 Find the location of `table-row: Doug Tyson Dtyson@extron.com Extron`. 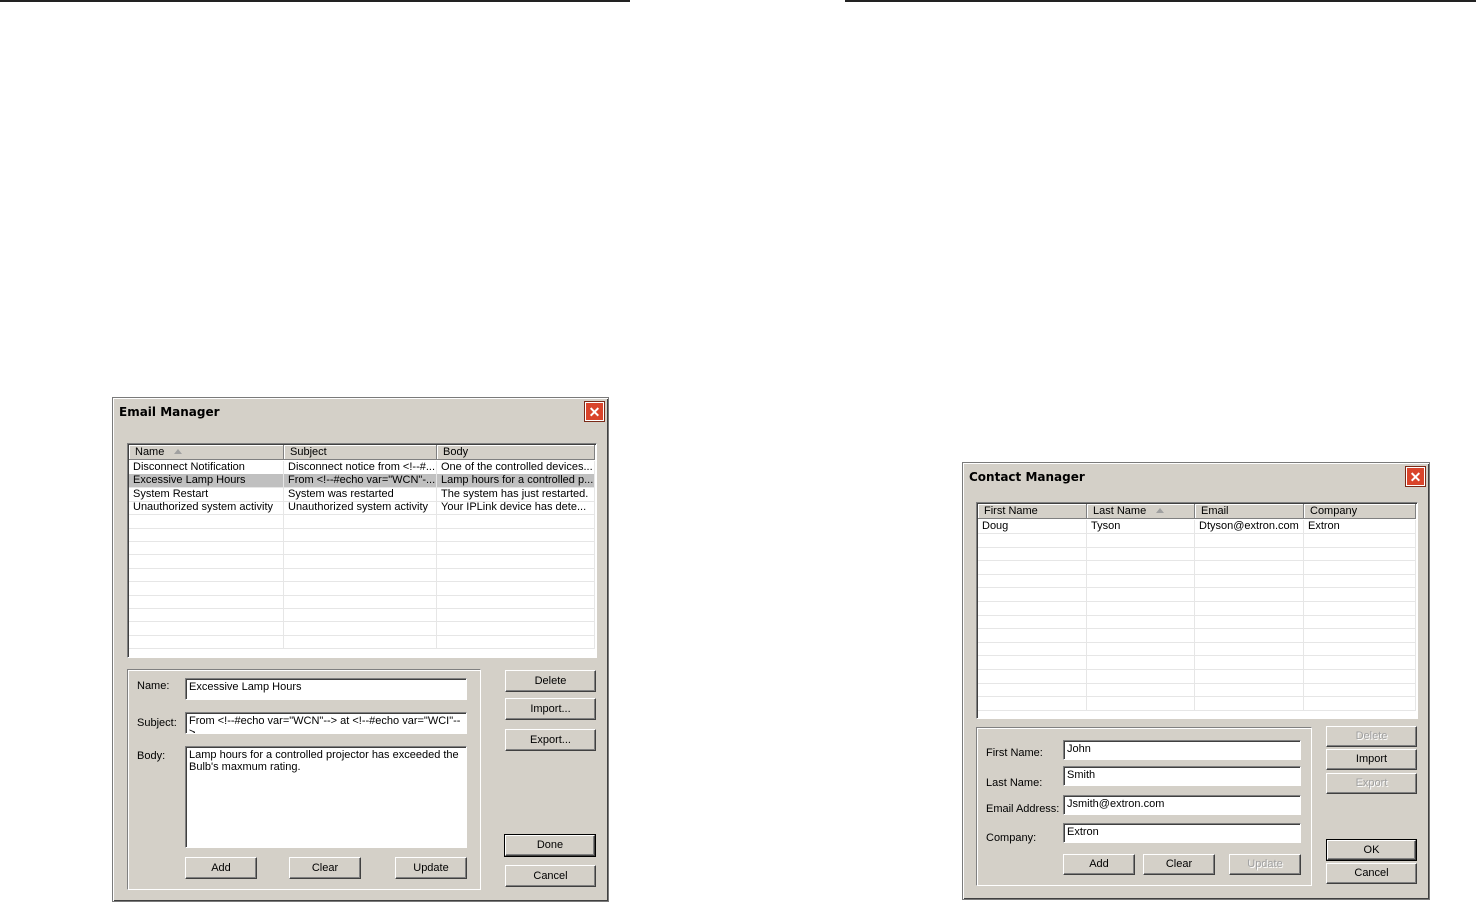

table-row: Doug Tyson Dtyson@extron.com Extron is located at coordinates (1197, 527).